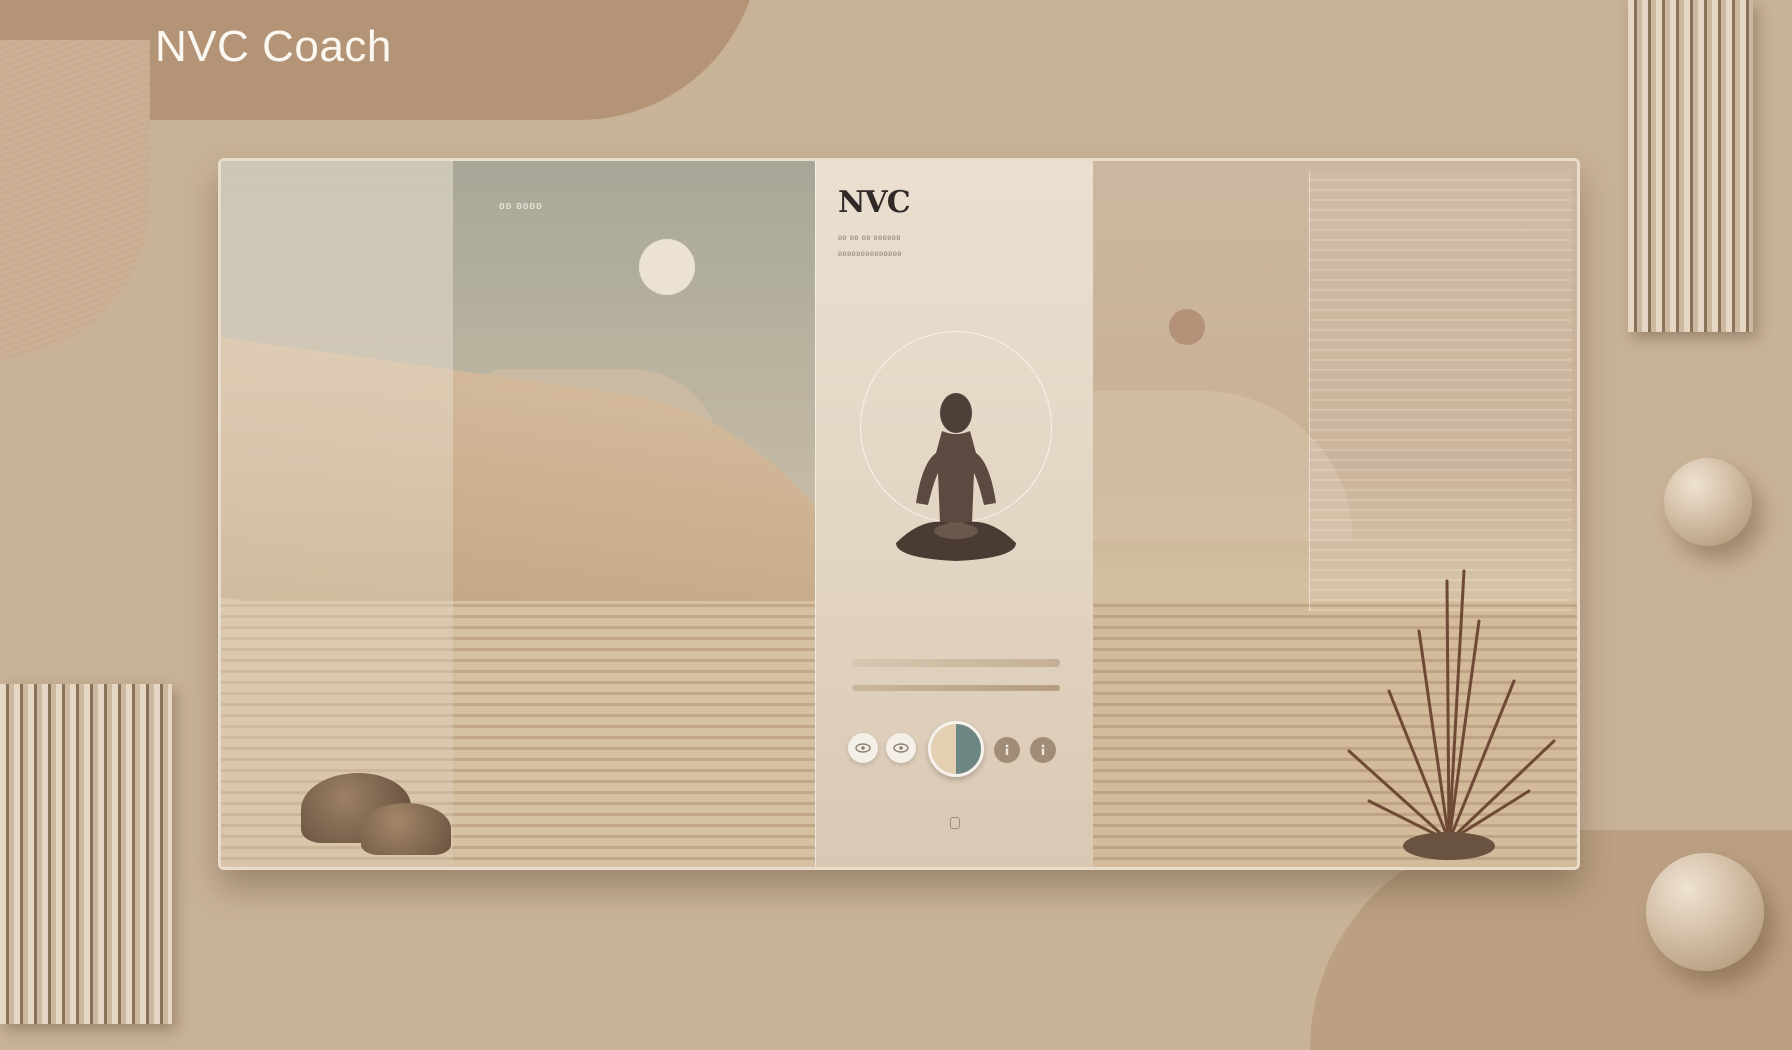 This screenshot has height=1050, width=1792. Describe the element at coordinates (1690, 166) in the screenshot. I see `decorative-slats-top-right` at that location.